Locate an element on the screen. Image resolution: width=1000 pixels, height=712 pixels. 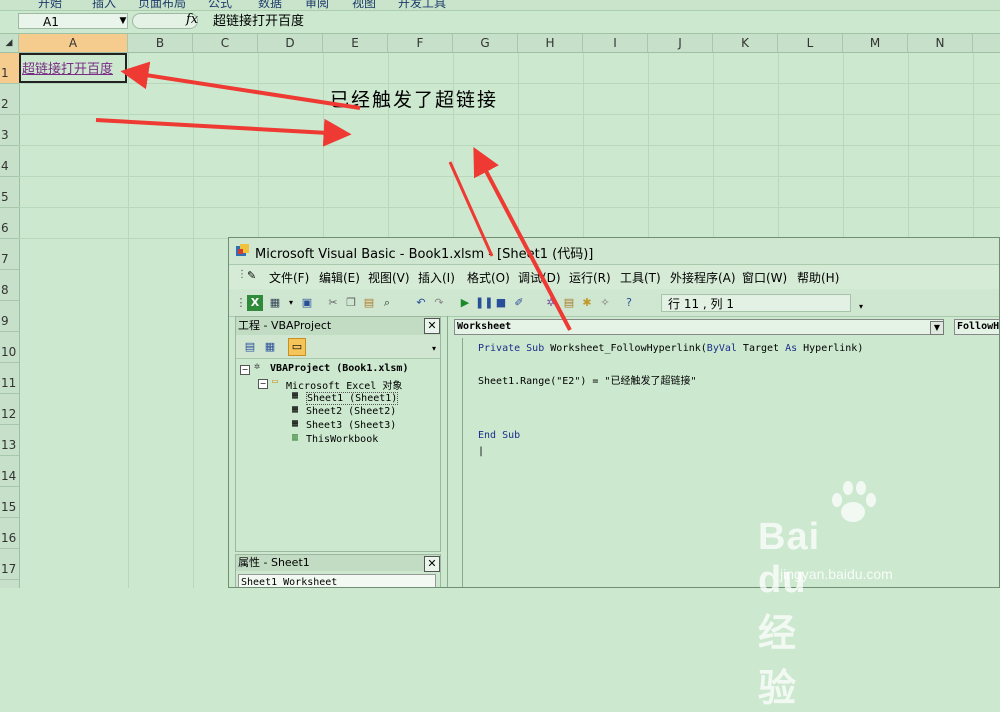
project-explorer-icon: ✲ is located at coordinates (551, 303).